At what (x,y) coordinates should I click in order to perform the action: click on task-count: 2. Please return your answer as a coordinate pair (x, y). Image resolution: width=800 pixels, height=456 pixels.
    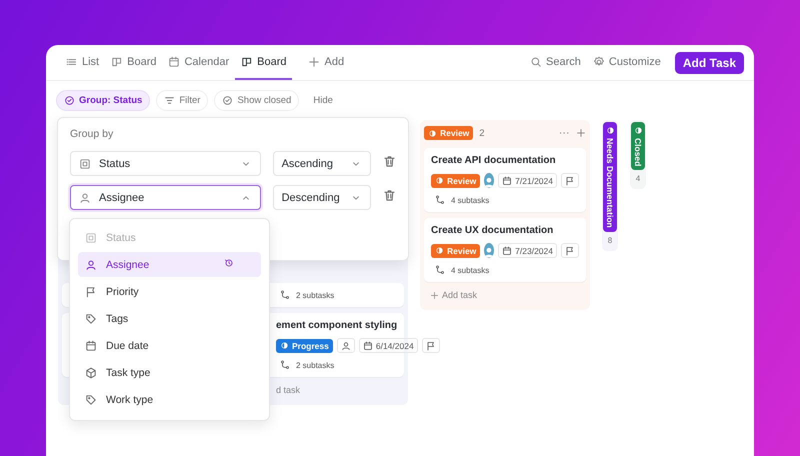
    Looking at the image, I should click on (482, 133).